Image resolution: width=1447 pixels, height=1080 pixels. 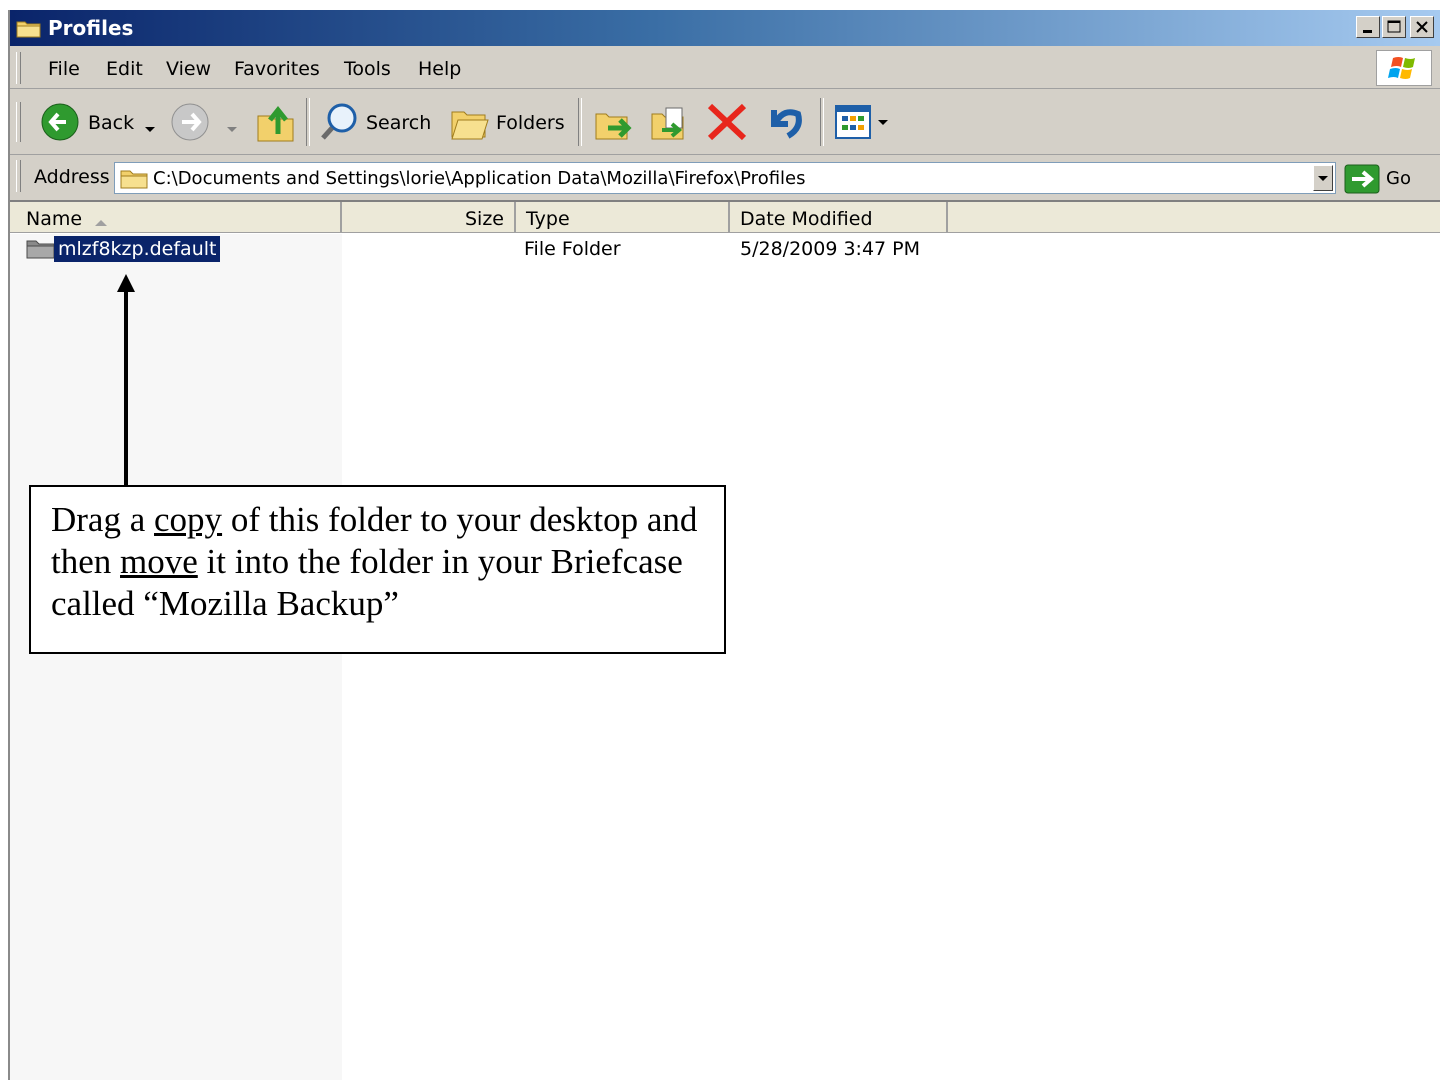 What do you see at coordinates (18, 176) in the screenshot?
I see `address-grip` at bounding box center [18, 176].